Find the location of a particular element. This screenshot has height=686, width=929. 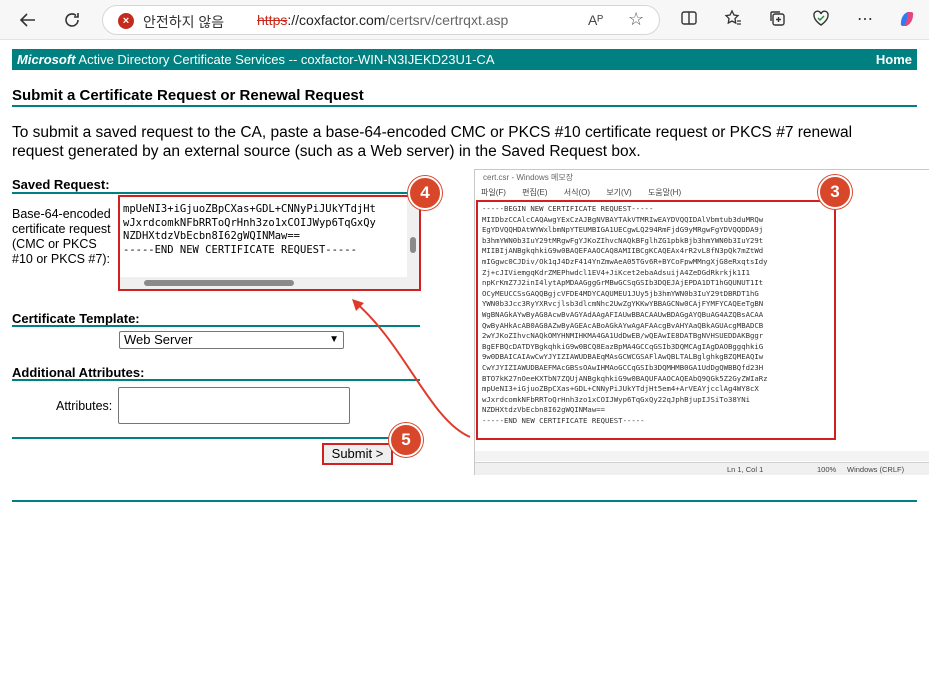

step-badge-5: 5 is located at coordinates (406, 440).